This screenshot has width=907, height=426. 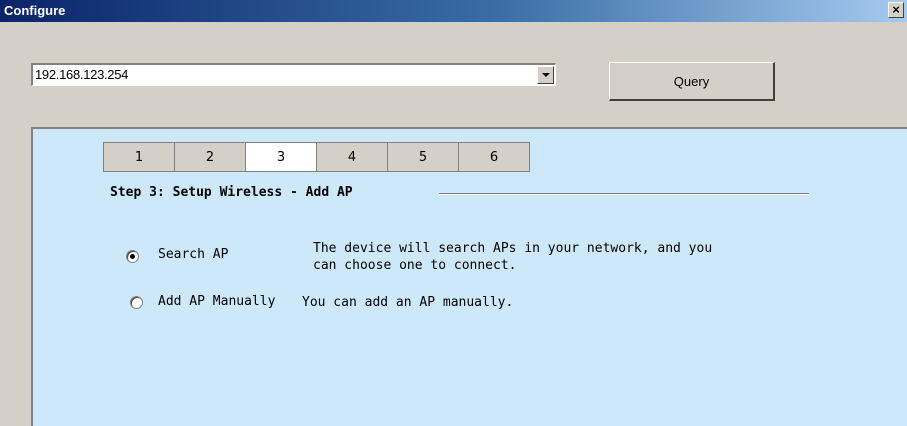 What do you see at coordinates (35, 10) in the screenshot?
I see `window-title: Configure` at bounding box center [35, 10].